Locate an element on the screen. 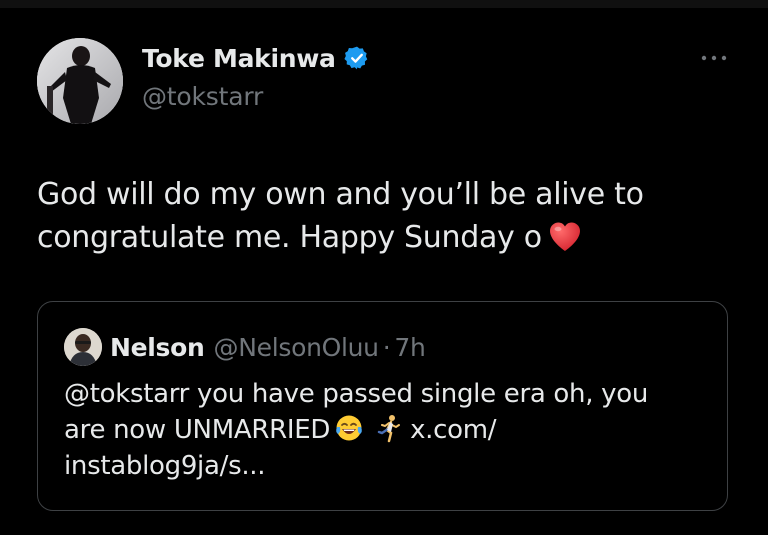  author-avatar is located at coordinates (80, 81).